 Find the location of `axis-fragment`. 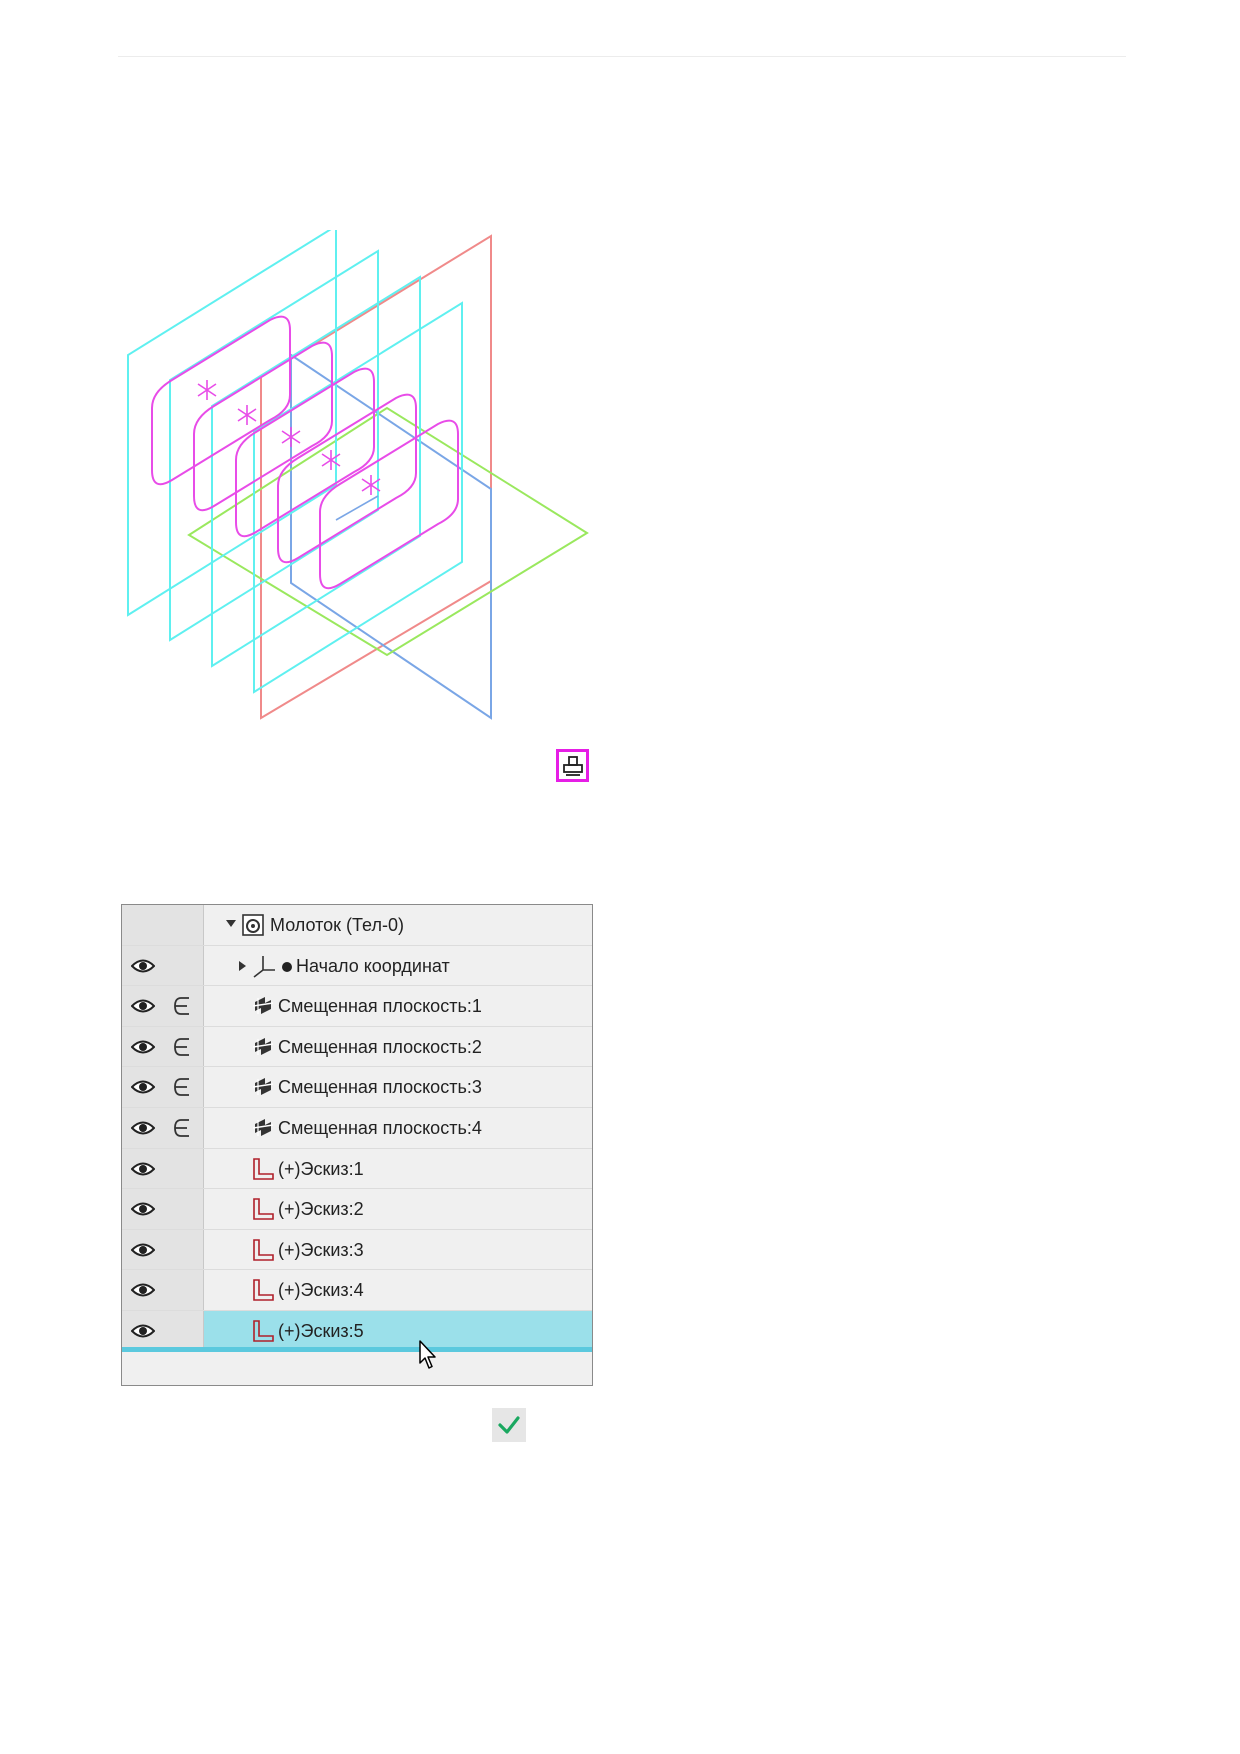

axis-fragment is located at coordinates (357, 508).